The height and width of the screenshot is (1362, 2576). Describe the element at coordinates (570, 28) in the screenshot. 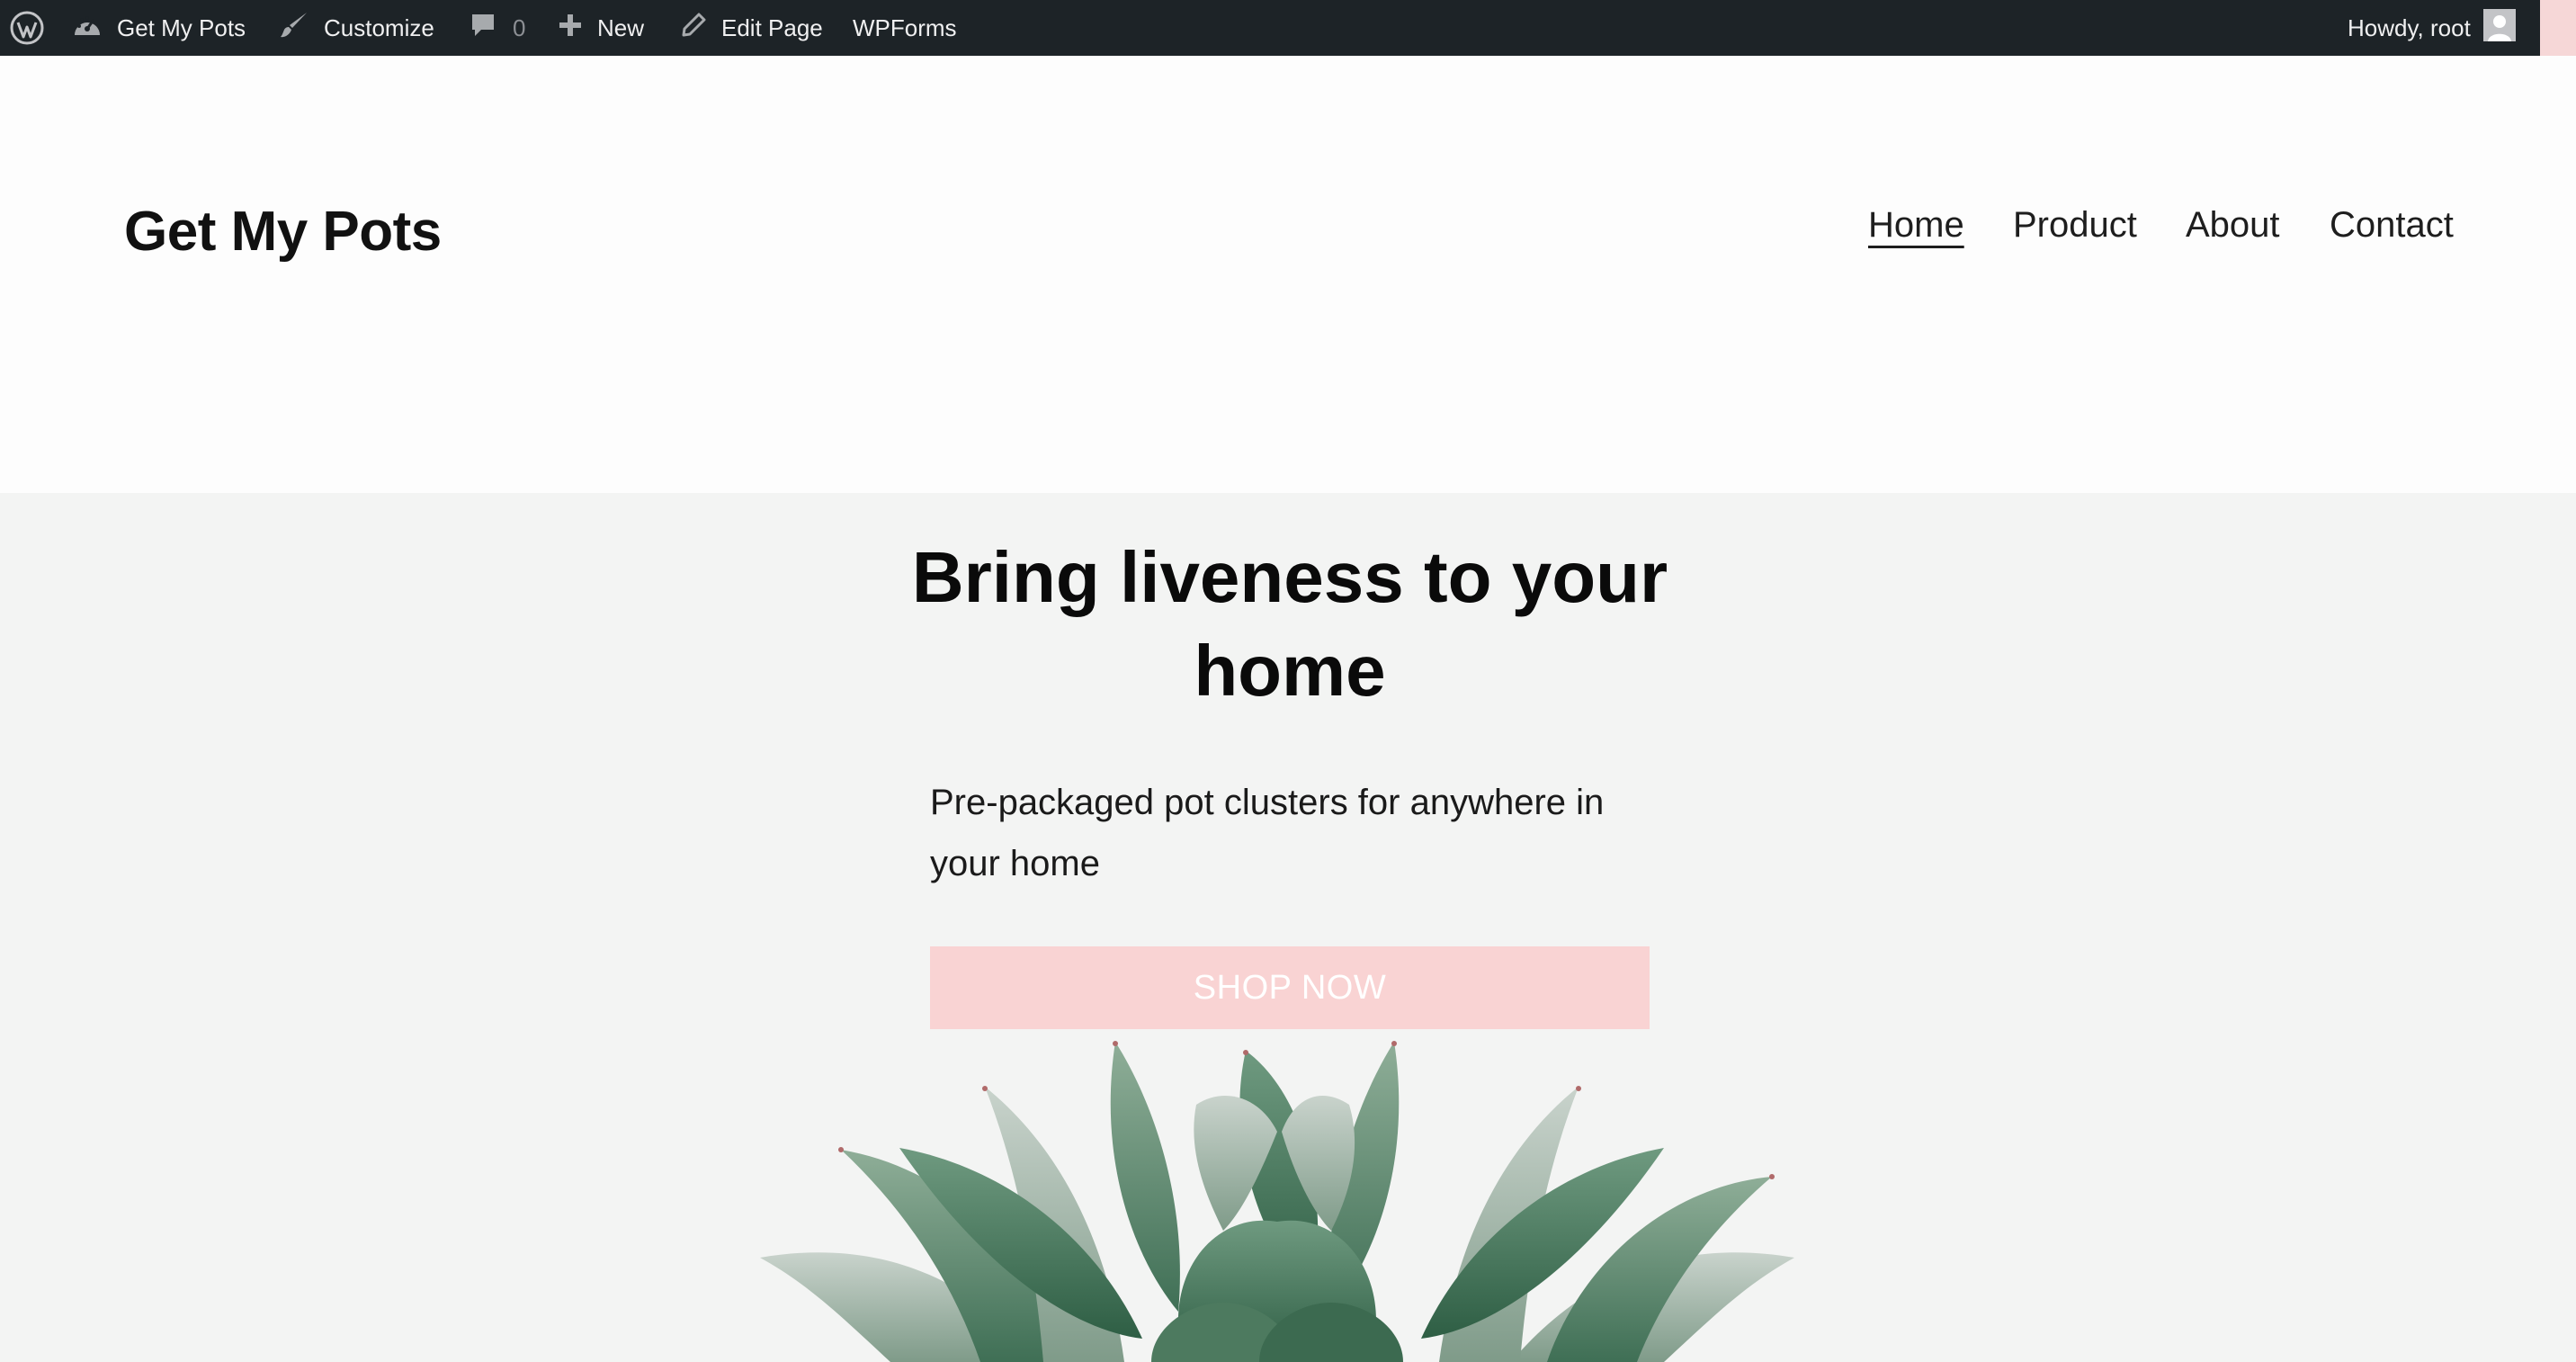

I see `plus-icon` at that location.